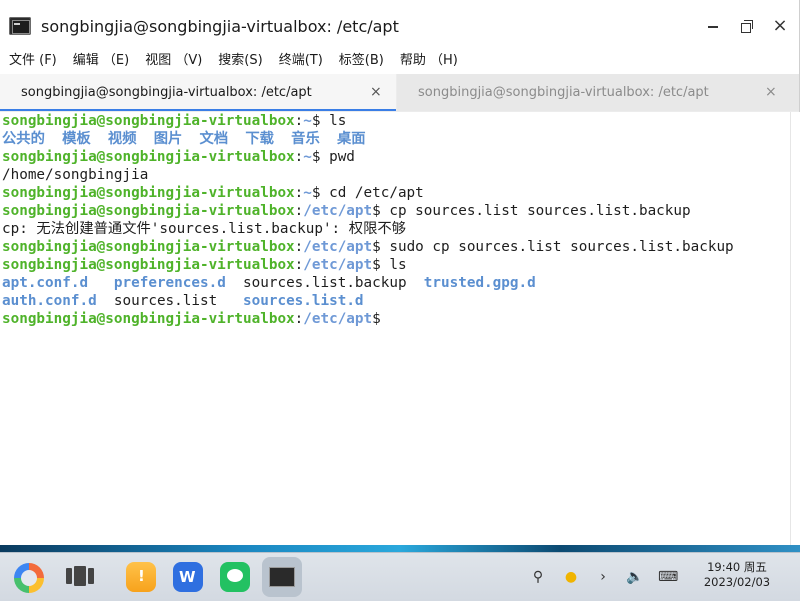 The height and width of the screenshot is (601, 800). I want to click on multitask-view-icon, so click(81, 577).